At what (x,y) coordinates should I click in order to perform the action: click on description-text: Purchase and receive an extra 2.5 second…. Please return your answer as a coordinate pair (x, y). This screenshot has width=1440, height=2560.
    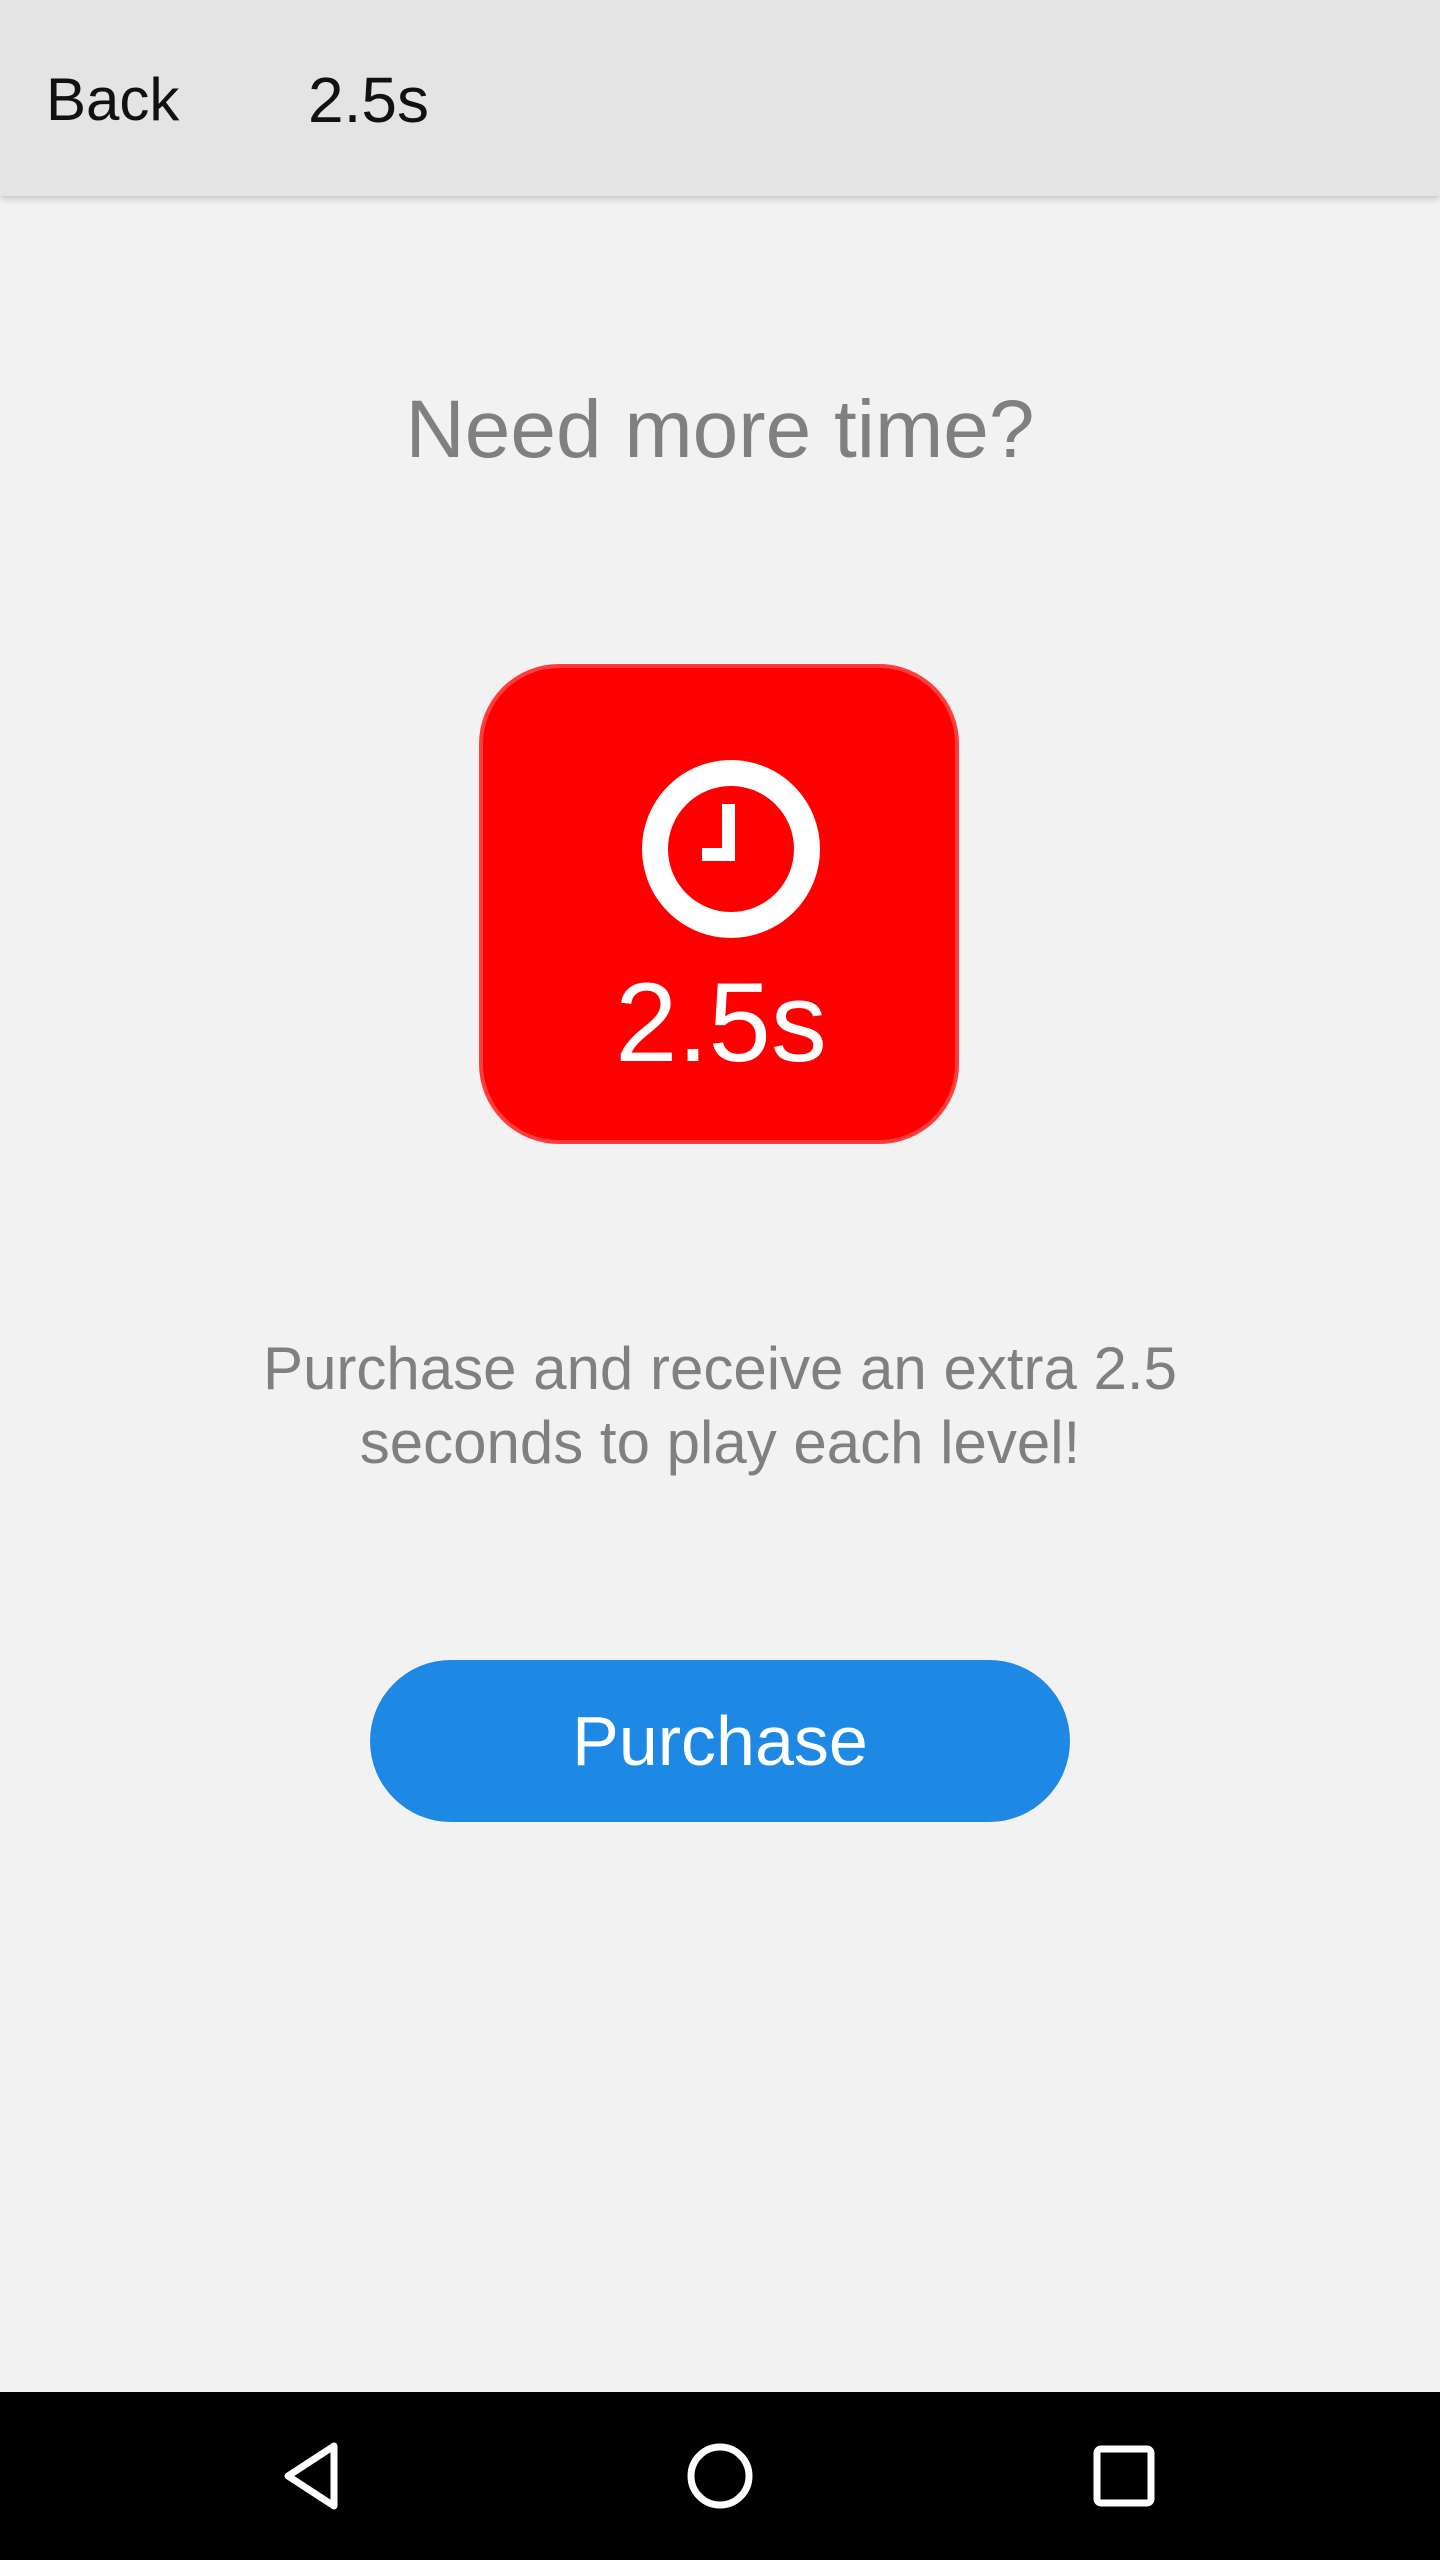
    Looking at the image, I should click on (720, 1405).